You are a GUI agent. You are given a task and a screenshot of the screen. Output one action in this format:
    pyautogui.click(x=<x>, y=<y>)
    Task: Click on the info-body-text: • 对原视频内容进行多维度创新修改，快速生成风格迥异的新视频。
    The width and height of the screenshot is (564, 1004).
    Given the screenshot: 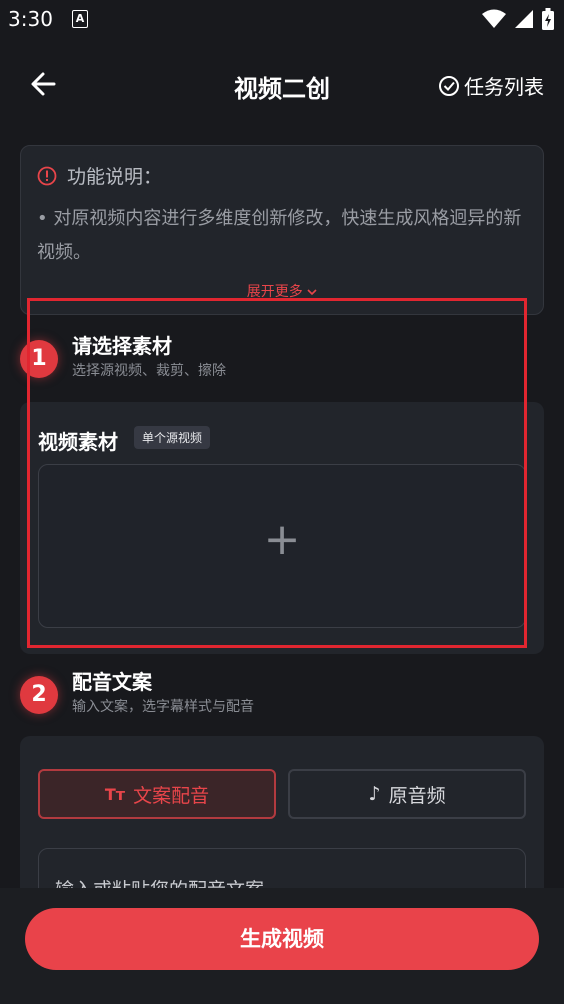 What is the action you would take?
    pyautogui.click(x=279, y=235)
    